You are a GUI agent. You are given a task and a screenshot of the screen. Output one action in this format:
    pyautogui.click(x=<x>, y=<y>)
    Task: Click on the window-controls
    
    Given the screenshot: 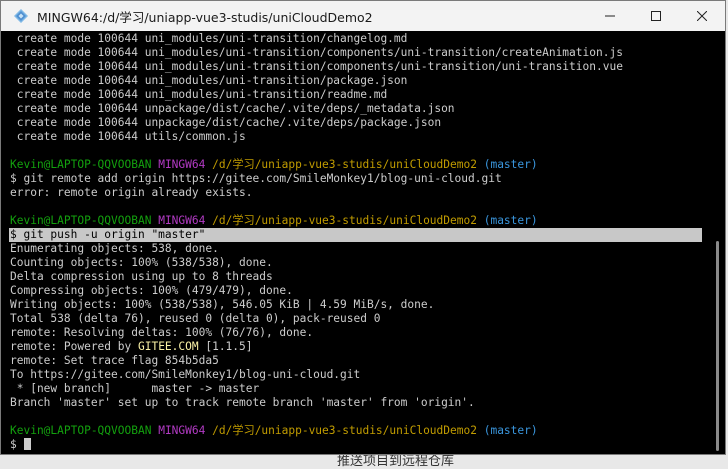 What is the action you would take?
    pyautogui.click(x=656, y=16)
    